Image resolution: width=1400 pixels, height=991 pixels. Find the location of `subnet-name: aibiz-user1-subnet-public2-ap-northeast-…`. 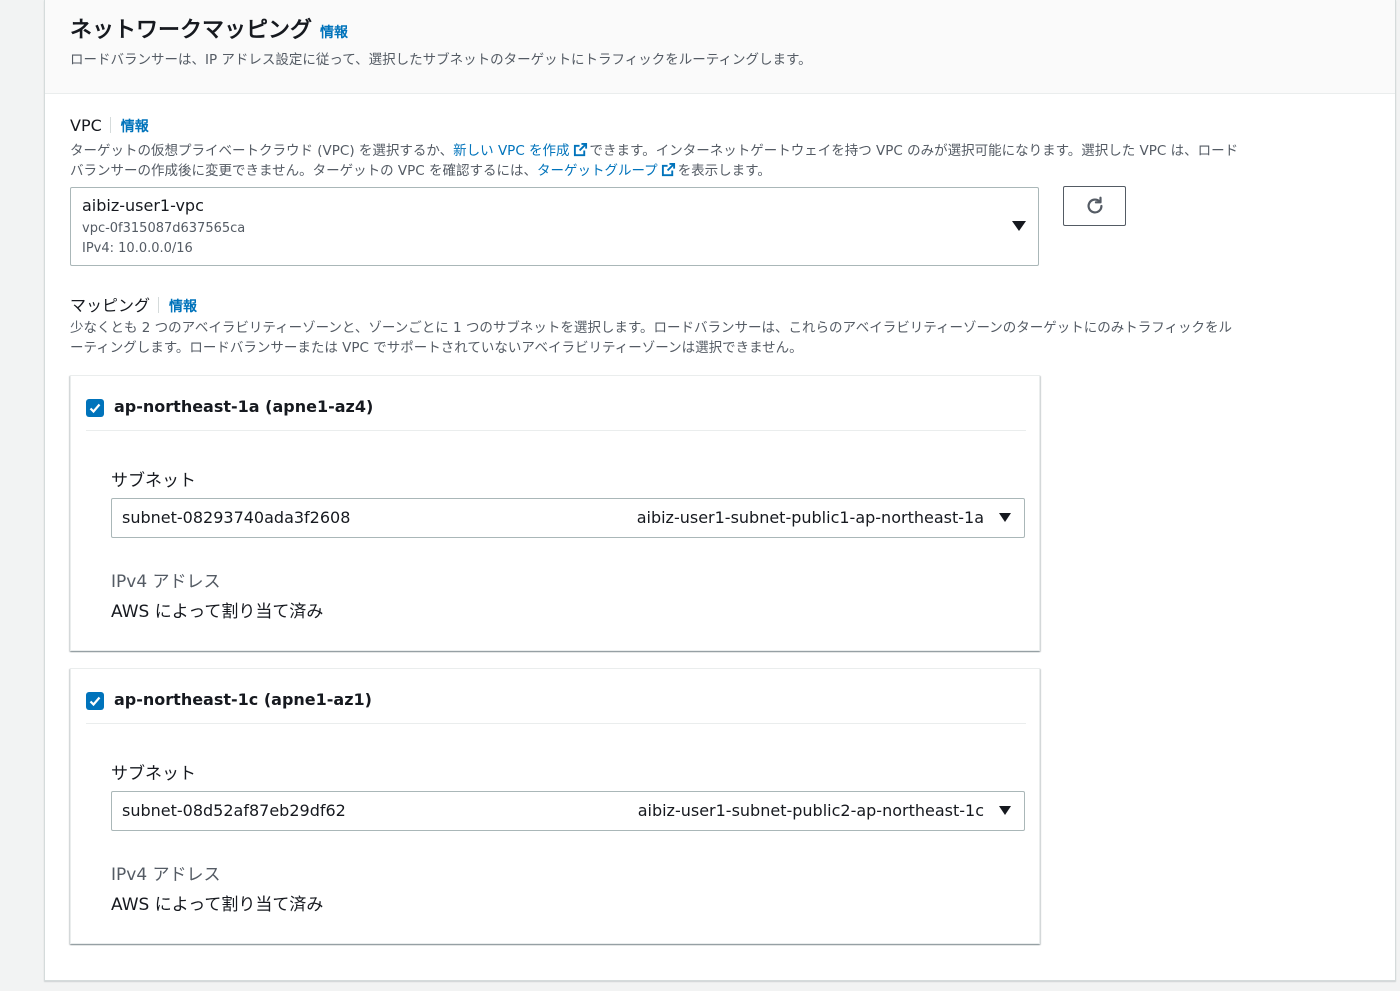

subnet-name: aibiz-user1-subnet-public2-ap-northeast-… is located at coordinates (810, 810).